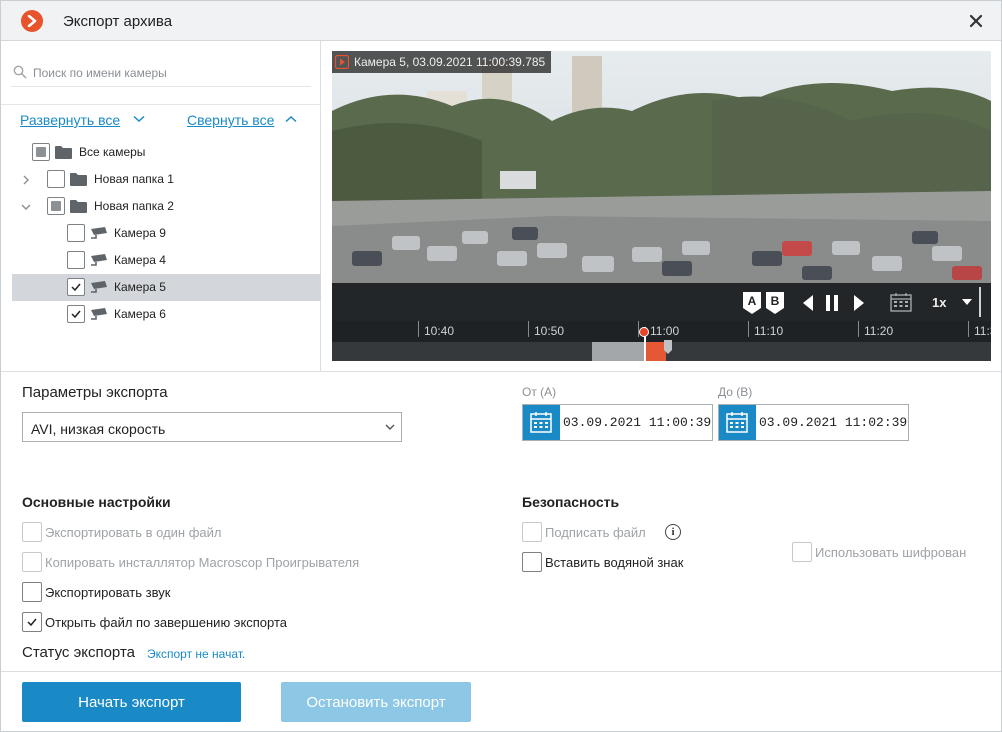 This screenshot has height=732, width=1002. I want to click on from-datetime-value: 03.09.2021 11:00:39, so click(637, 422).